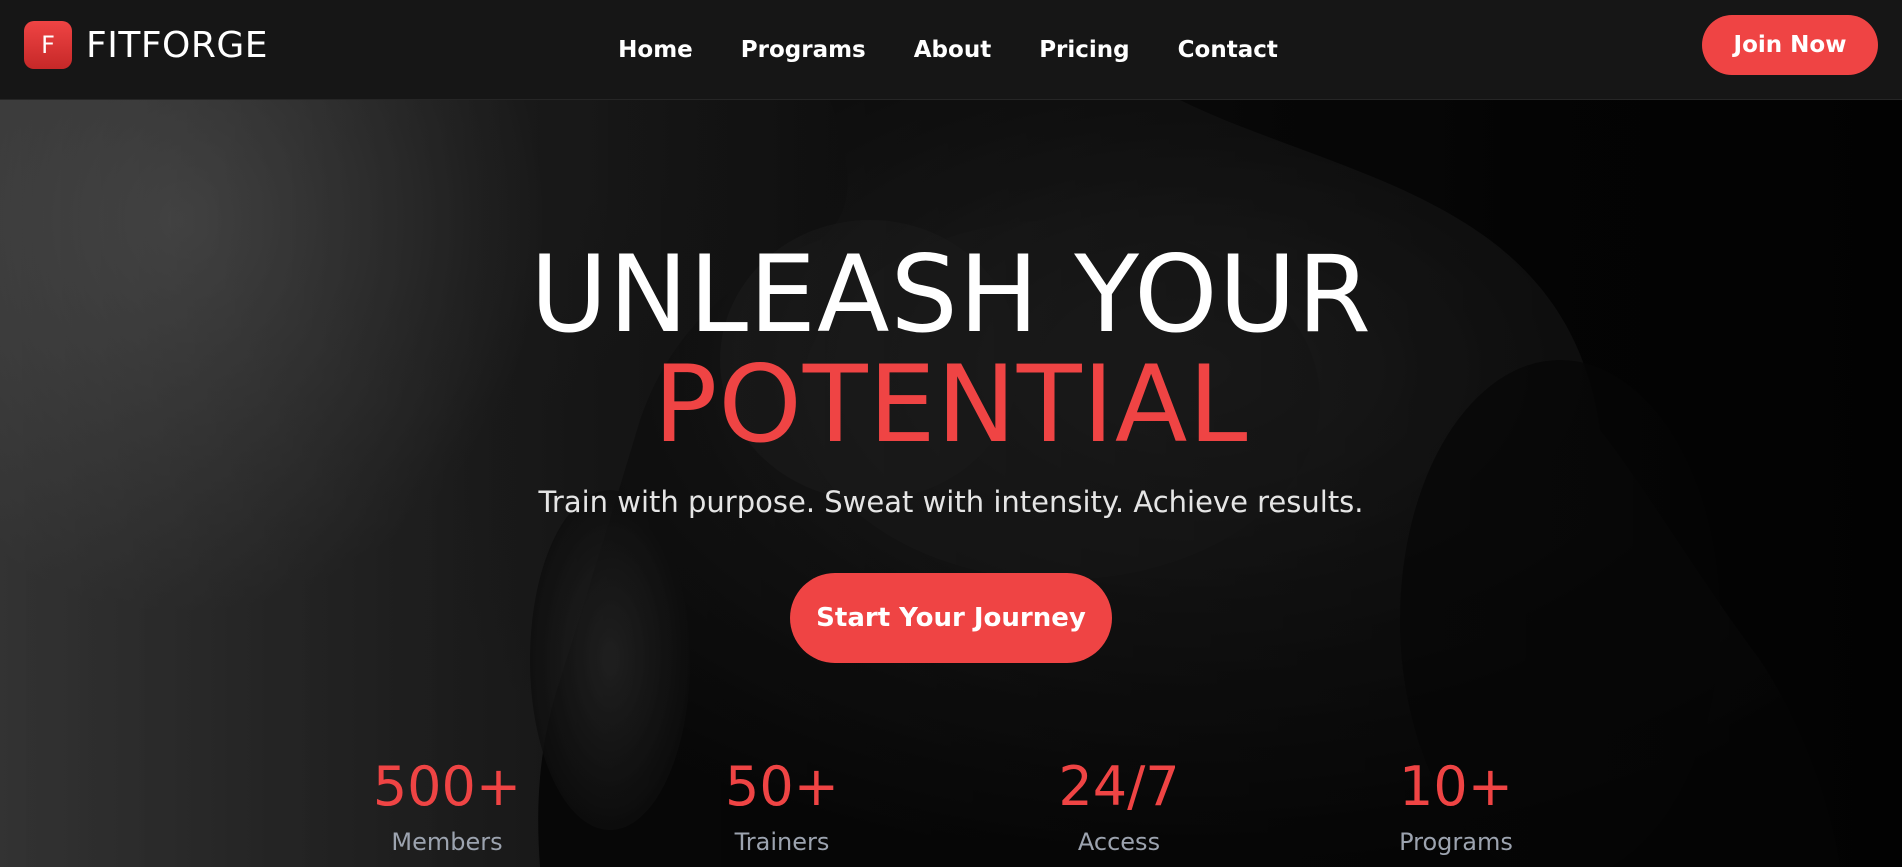  What do you see at coordinates (447, 786) in the screenshot?
I see `stat-value: 500+` at bounding box center [447, 786].